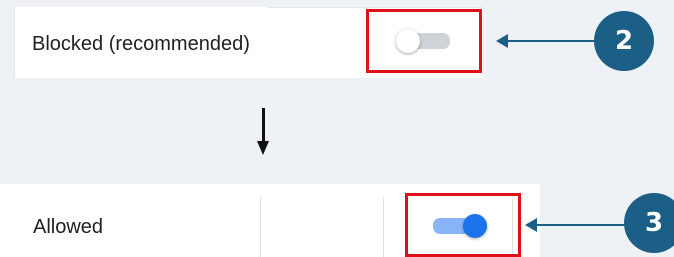 This screenshot has height=257, width=674. Describe the element at coordinates (68, 227) in the screenshot. I see `allowed-label: Allowed` at that location.